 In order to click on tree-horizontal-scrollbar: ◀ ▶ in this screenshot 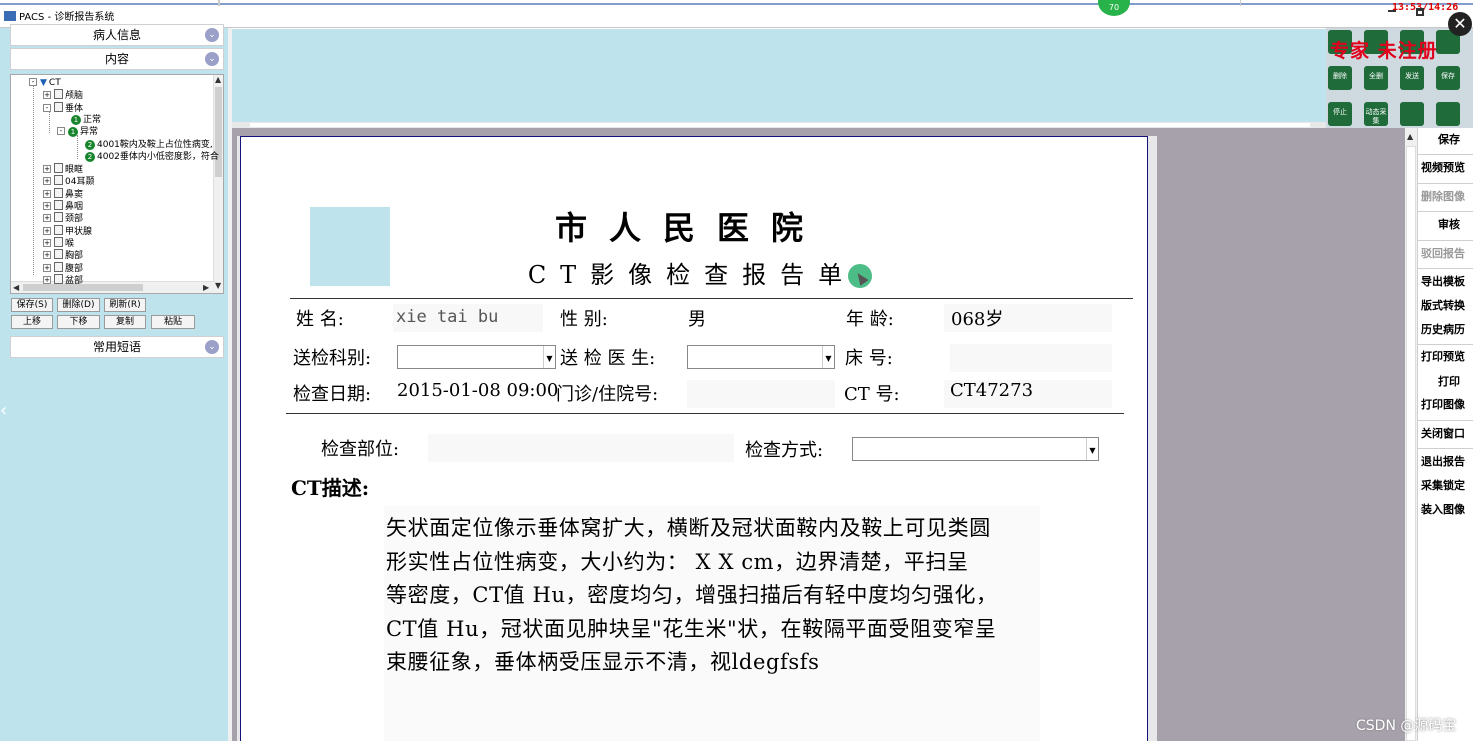, I will do `click(113, 287)`.